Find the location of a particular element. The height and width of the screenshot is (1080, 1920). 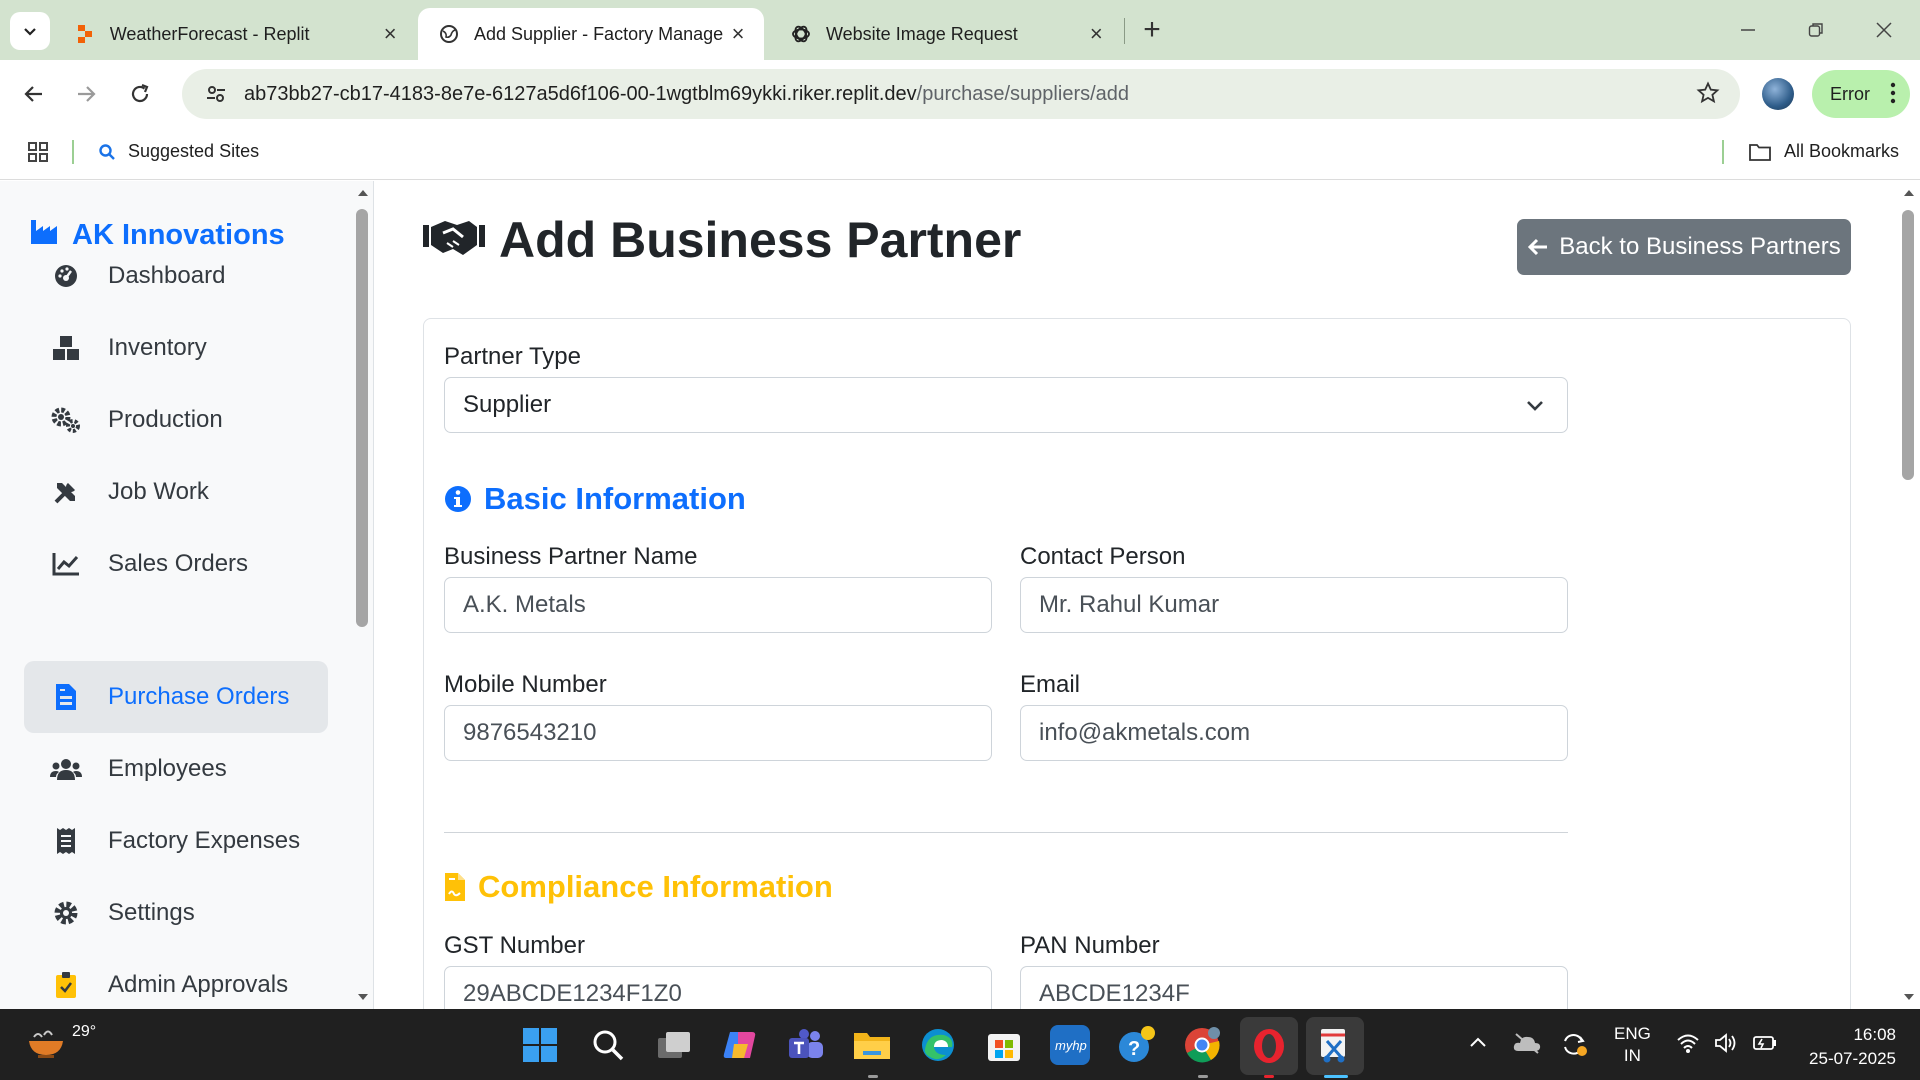

volume-icon is located at coordinates (1725, 1043).